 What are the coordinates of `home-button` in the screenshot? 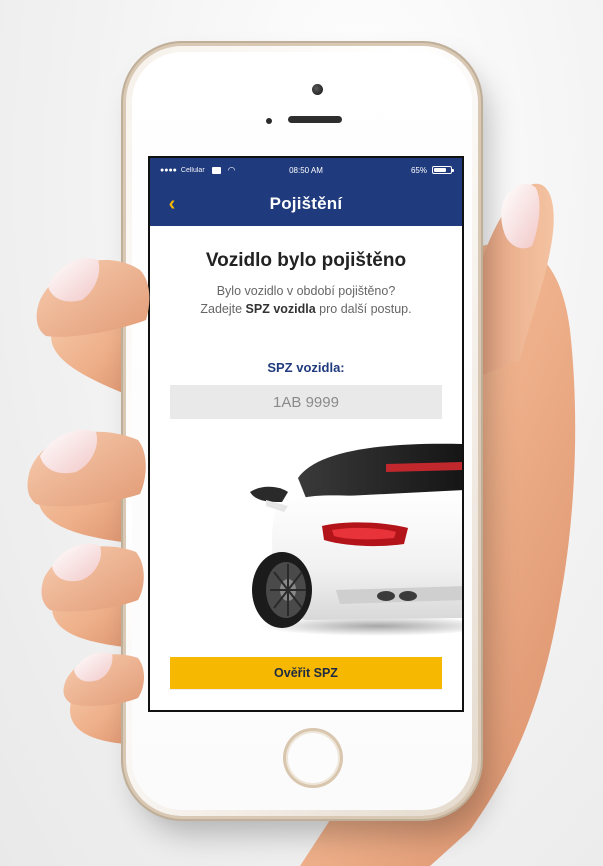 It's located at (313, 758).